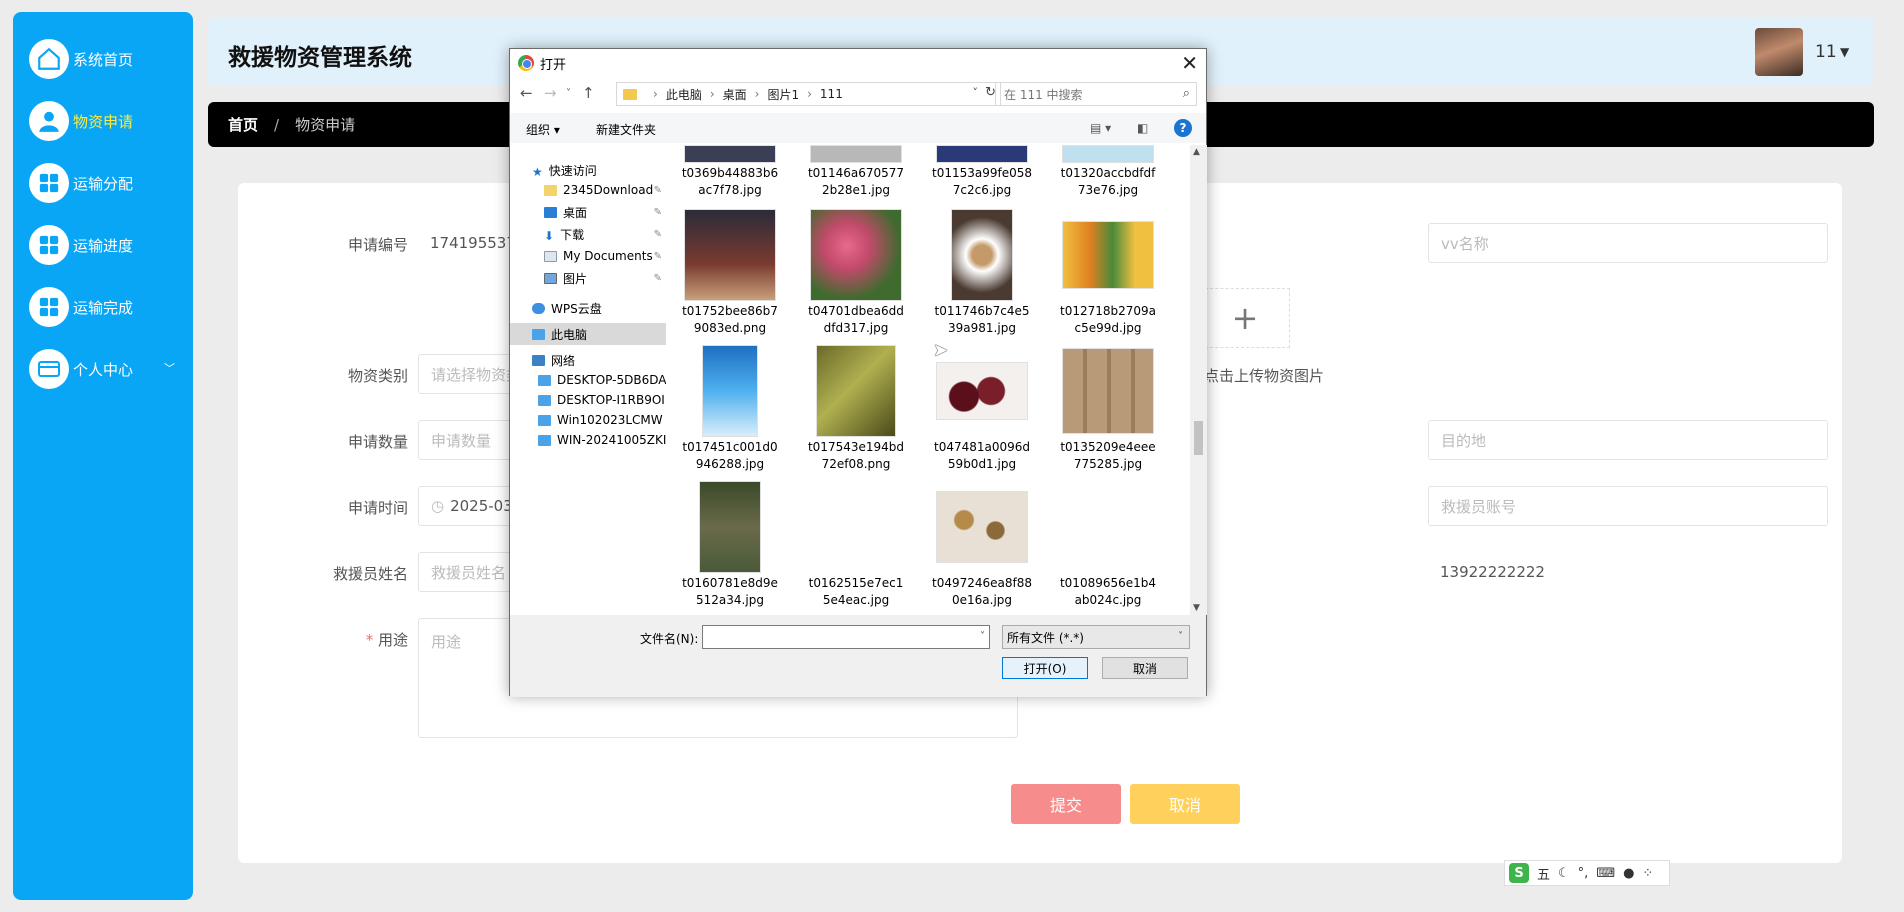 Image resolution: width=1904 pixels, height=912 pixels. What do you see at coordinates (109, 369) in the screenshot?
I see `sidebar-item-profile: 个人中心 ﹀` at bounding box center [109, 369].